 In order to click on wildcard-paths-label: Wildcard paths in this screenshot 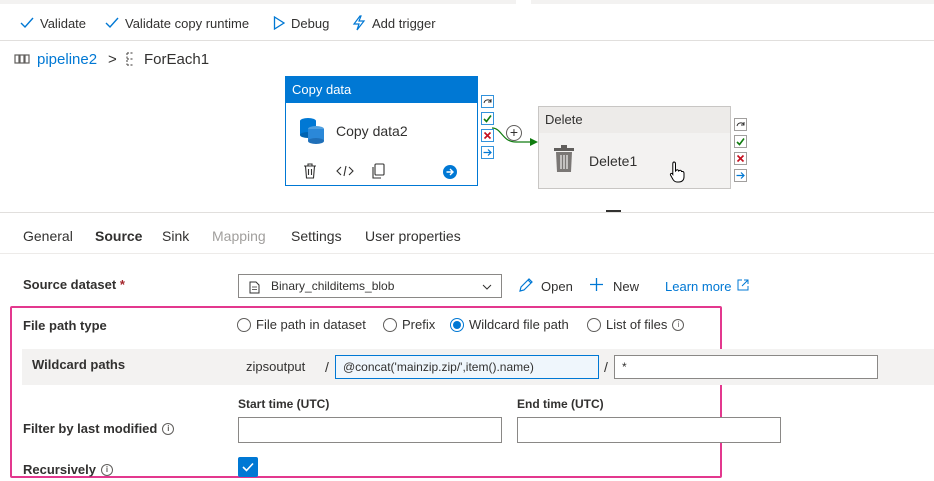, I will do `click(79, 364)`.